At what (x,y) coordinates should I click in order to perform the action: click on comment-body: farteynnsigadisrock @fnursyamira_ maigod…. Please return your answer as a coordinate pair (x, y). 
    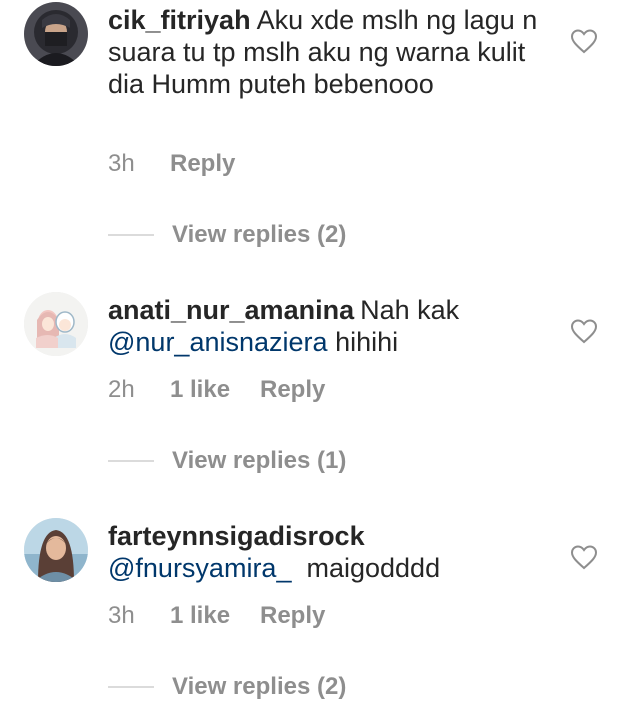
    Looking at the image, I should click on (334, 552).